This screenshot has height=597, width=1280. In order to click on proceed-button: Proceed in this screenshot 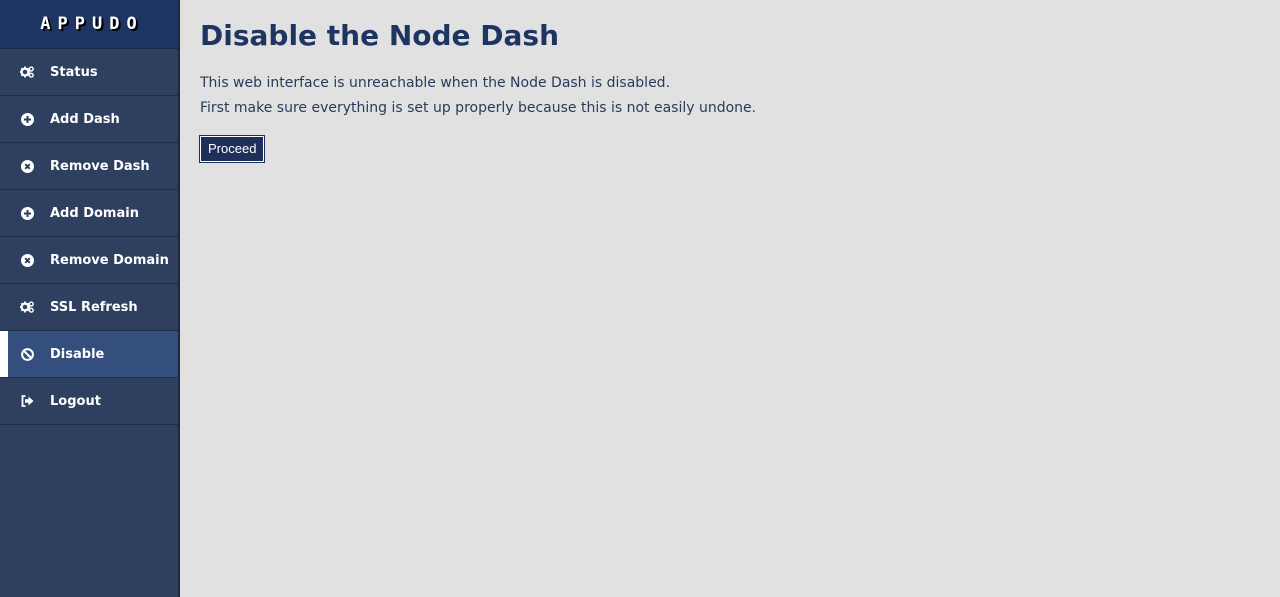, I will do `click(232, 149)`.